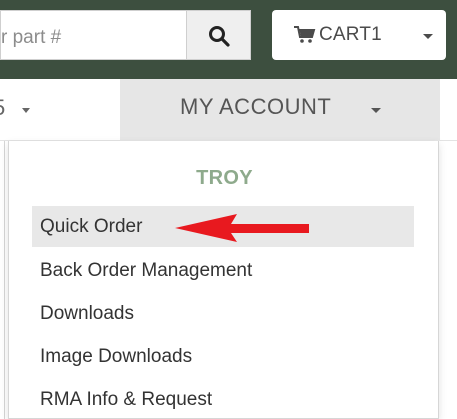 The image size is (457, 419). Describe the element at coordinates (4, 280) in the screenshot. I see `divider` at that location.